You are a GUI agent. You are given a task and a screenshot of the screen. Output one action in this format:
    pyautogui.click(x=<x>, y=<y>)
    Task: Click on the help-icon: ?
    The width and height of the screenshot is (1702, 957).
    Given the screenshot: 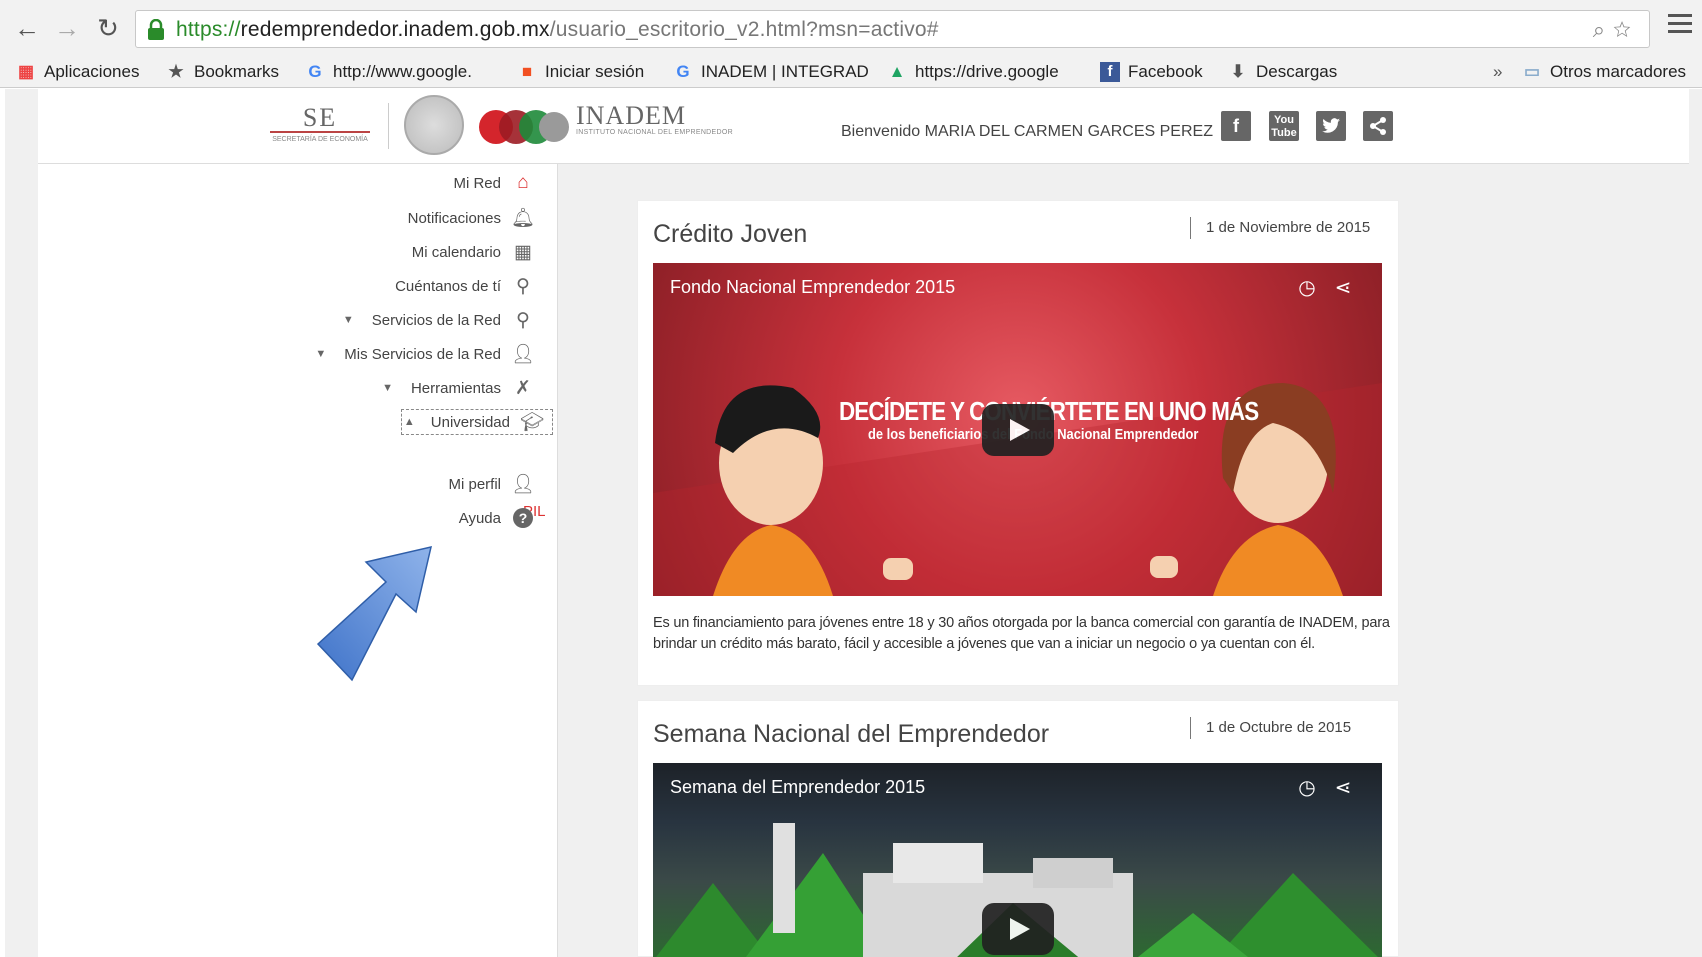 What is the action you would take?
    pyautogui.click(x=523, y=518)
    